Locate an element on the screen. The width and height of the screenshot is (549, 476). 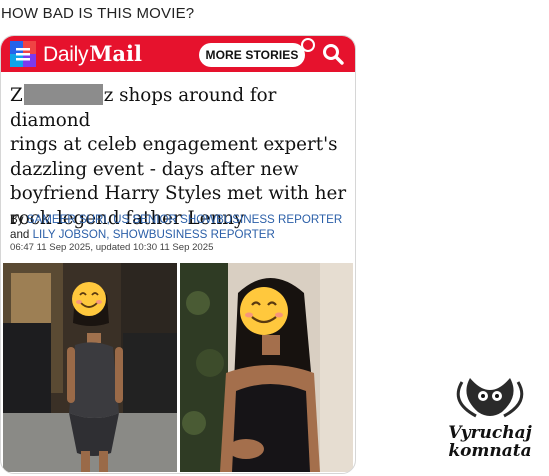
byline-and: and is located at coordinates (20, 234).